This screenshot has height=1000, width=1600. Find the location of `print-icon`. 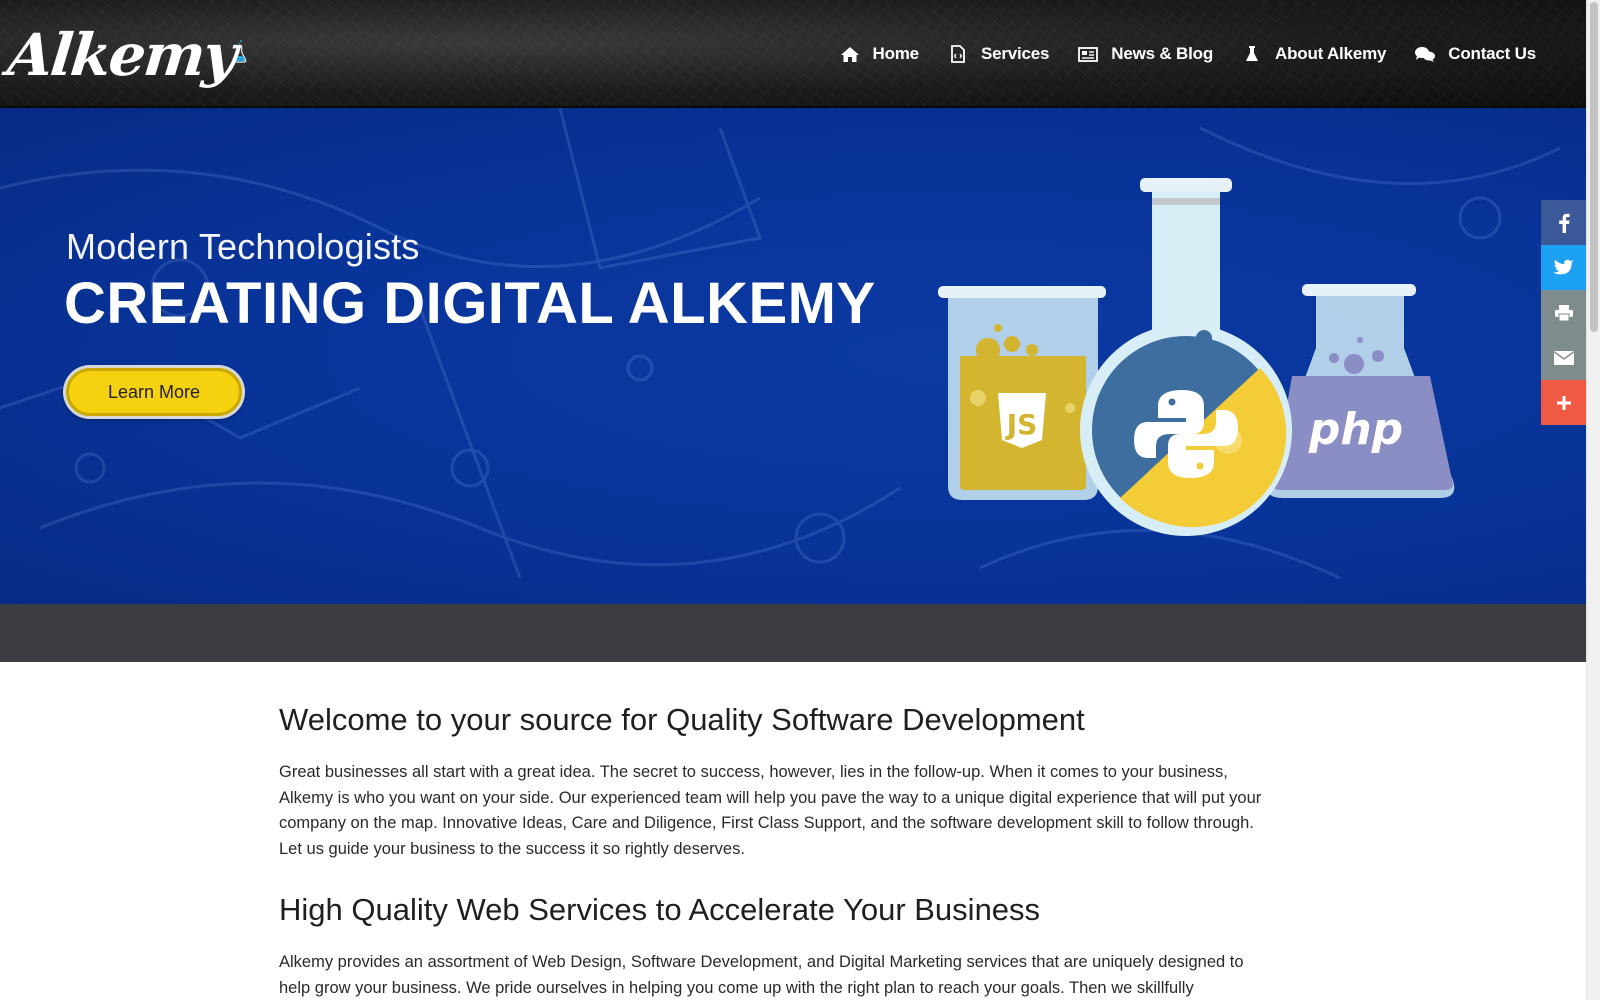

print-icon is located at coordinates (1563, 312).